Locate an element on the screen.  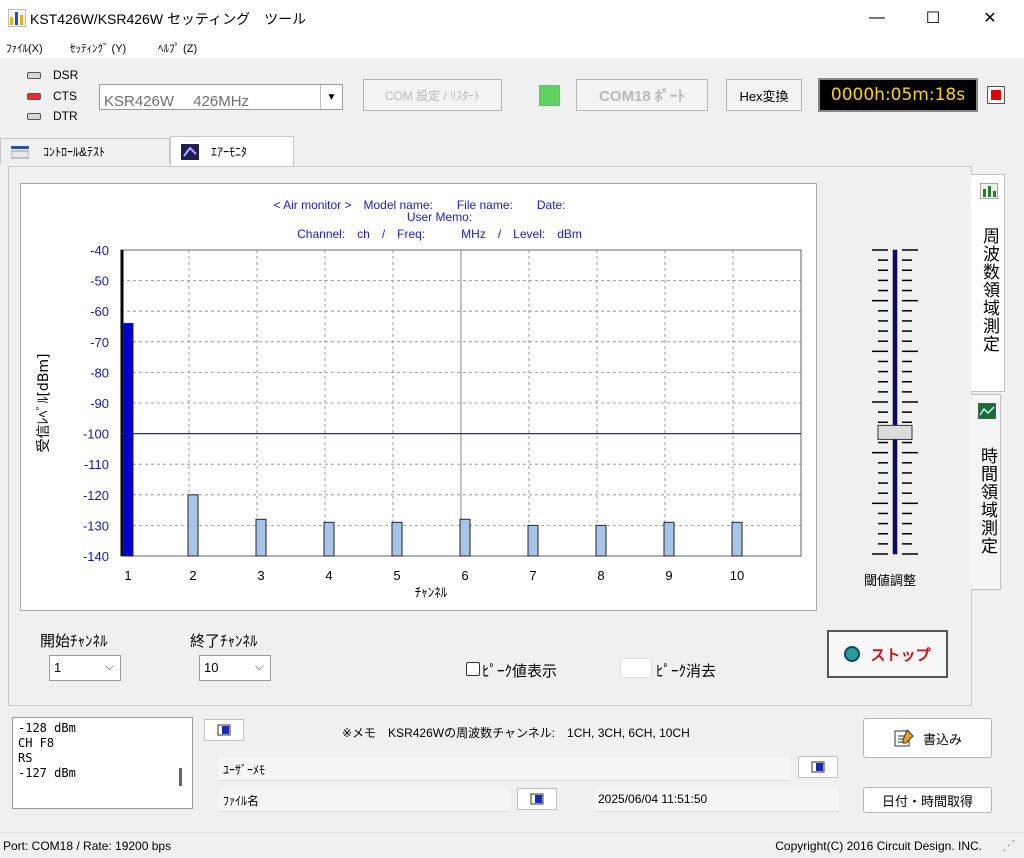
tab-air-monitor: ｴｱｰﾓﾆﾀ is located at coordinates (232, 151).